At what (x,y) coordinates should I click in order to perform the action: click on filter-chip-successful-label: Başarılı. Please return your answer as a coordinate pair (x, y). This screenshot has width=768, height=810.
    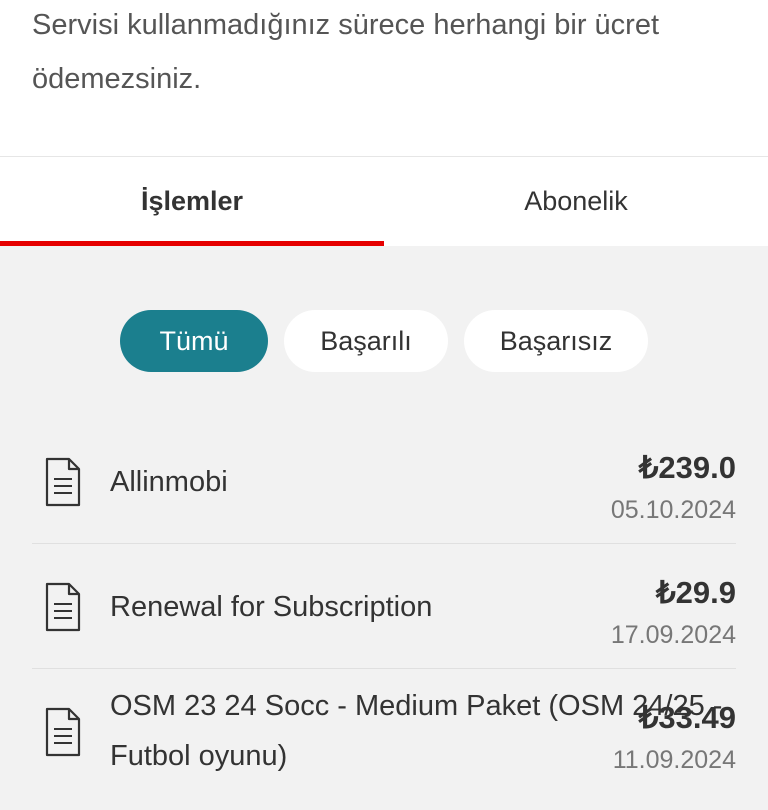
    Looking at the image, I should click on (366, 340).